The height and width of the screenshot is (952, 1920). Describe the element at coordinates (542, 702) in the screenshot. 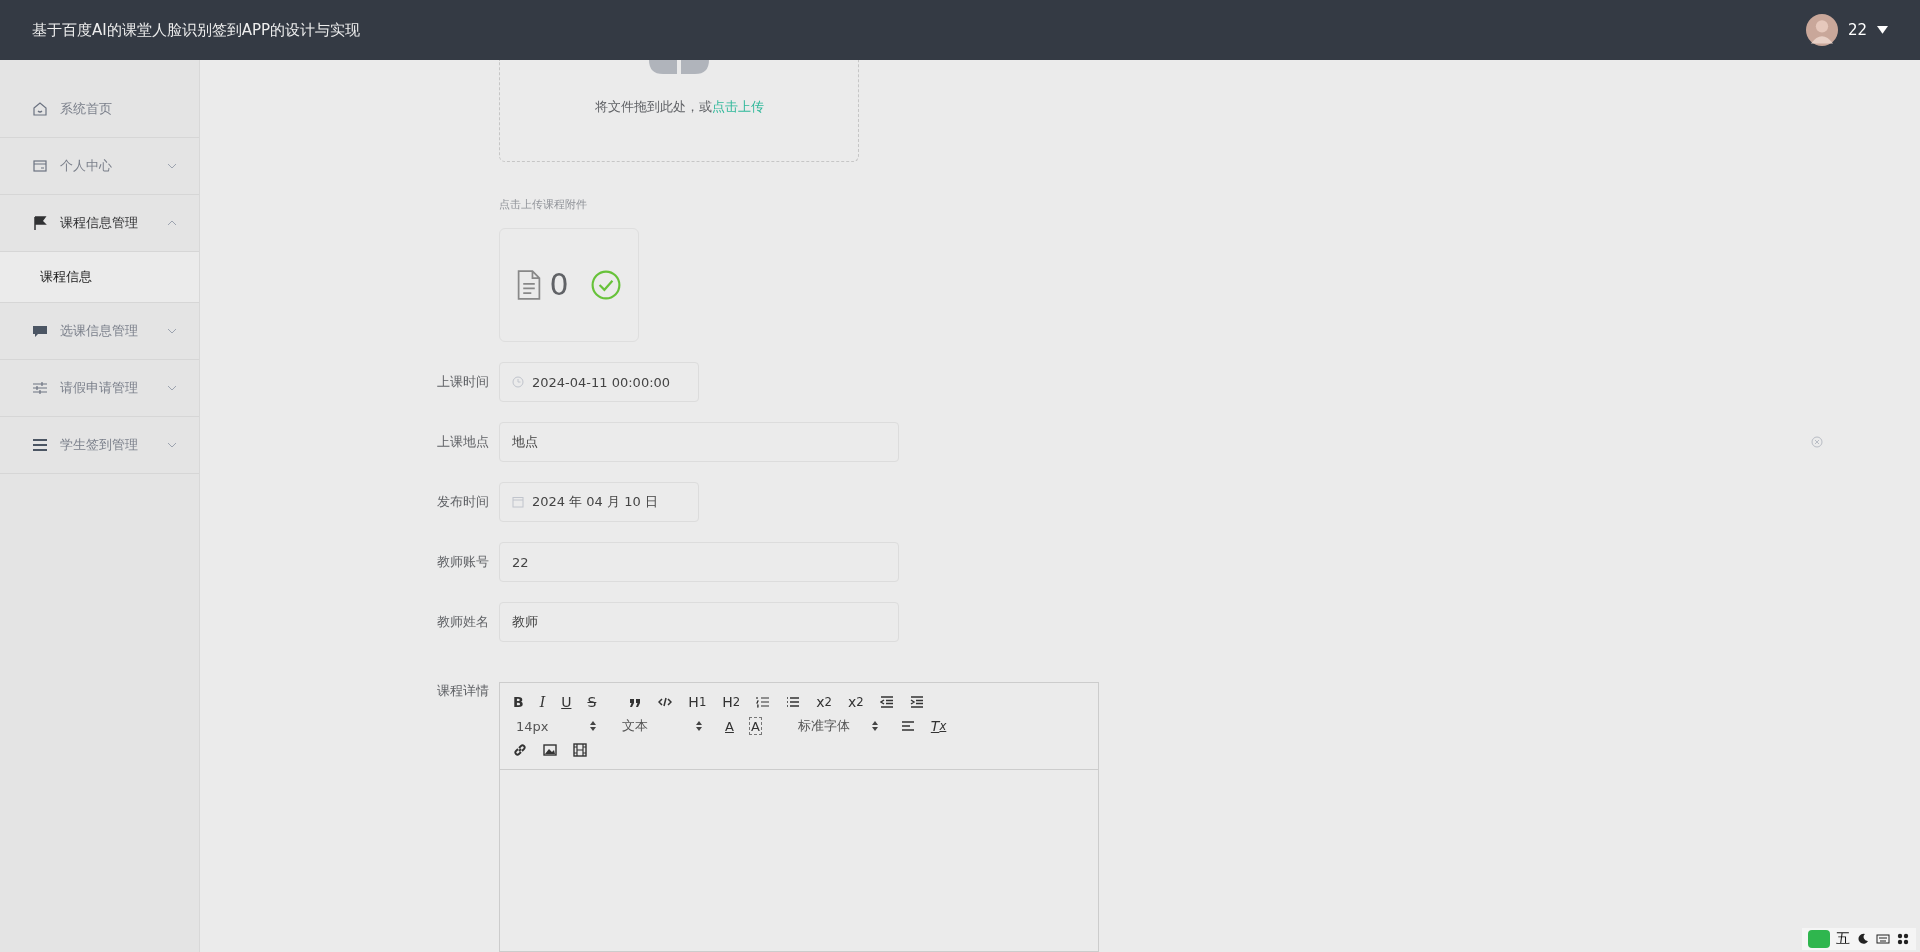

I see `toolbar-button: I` at that location.